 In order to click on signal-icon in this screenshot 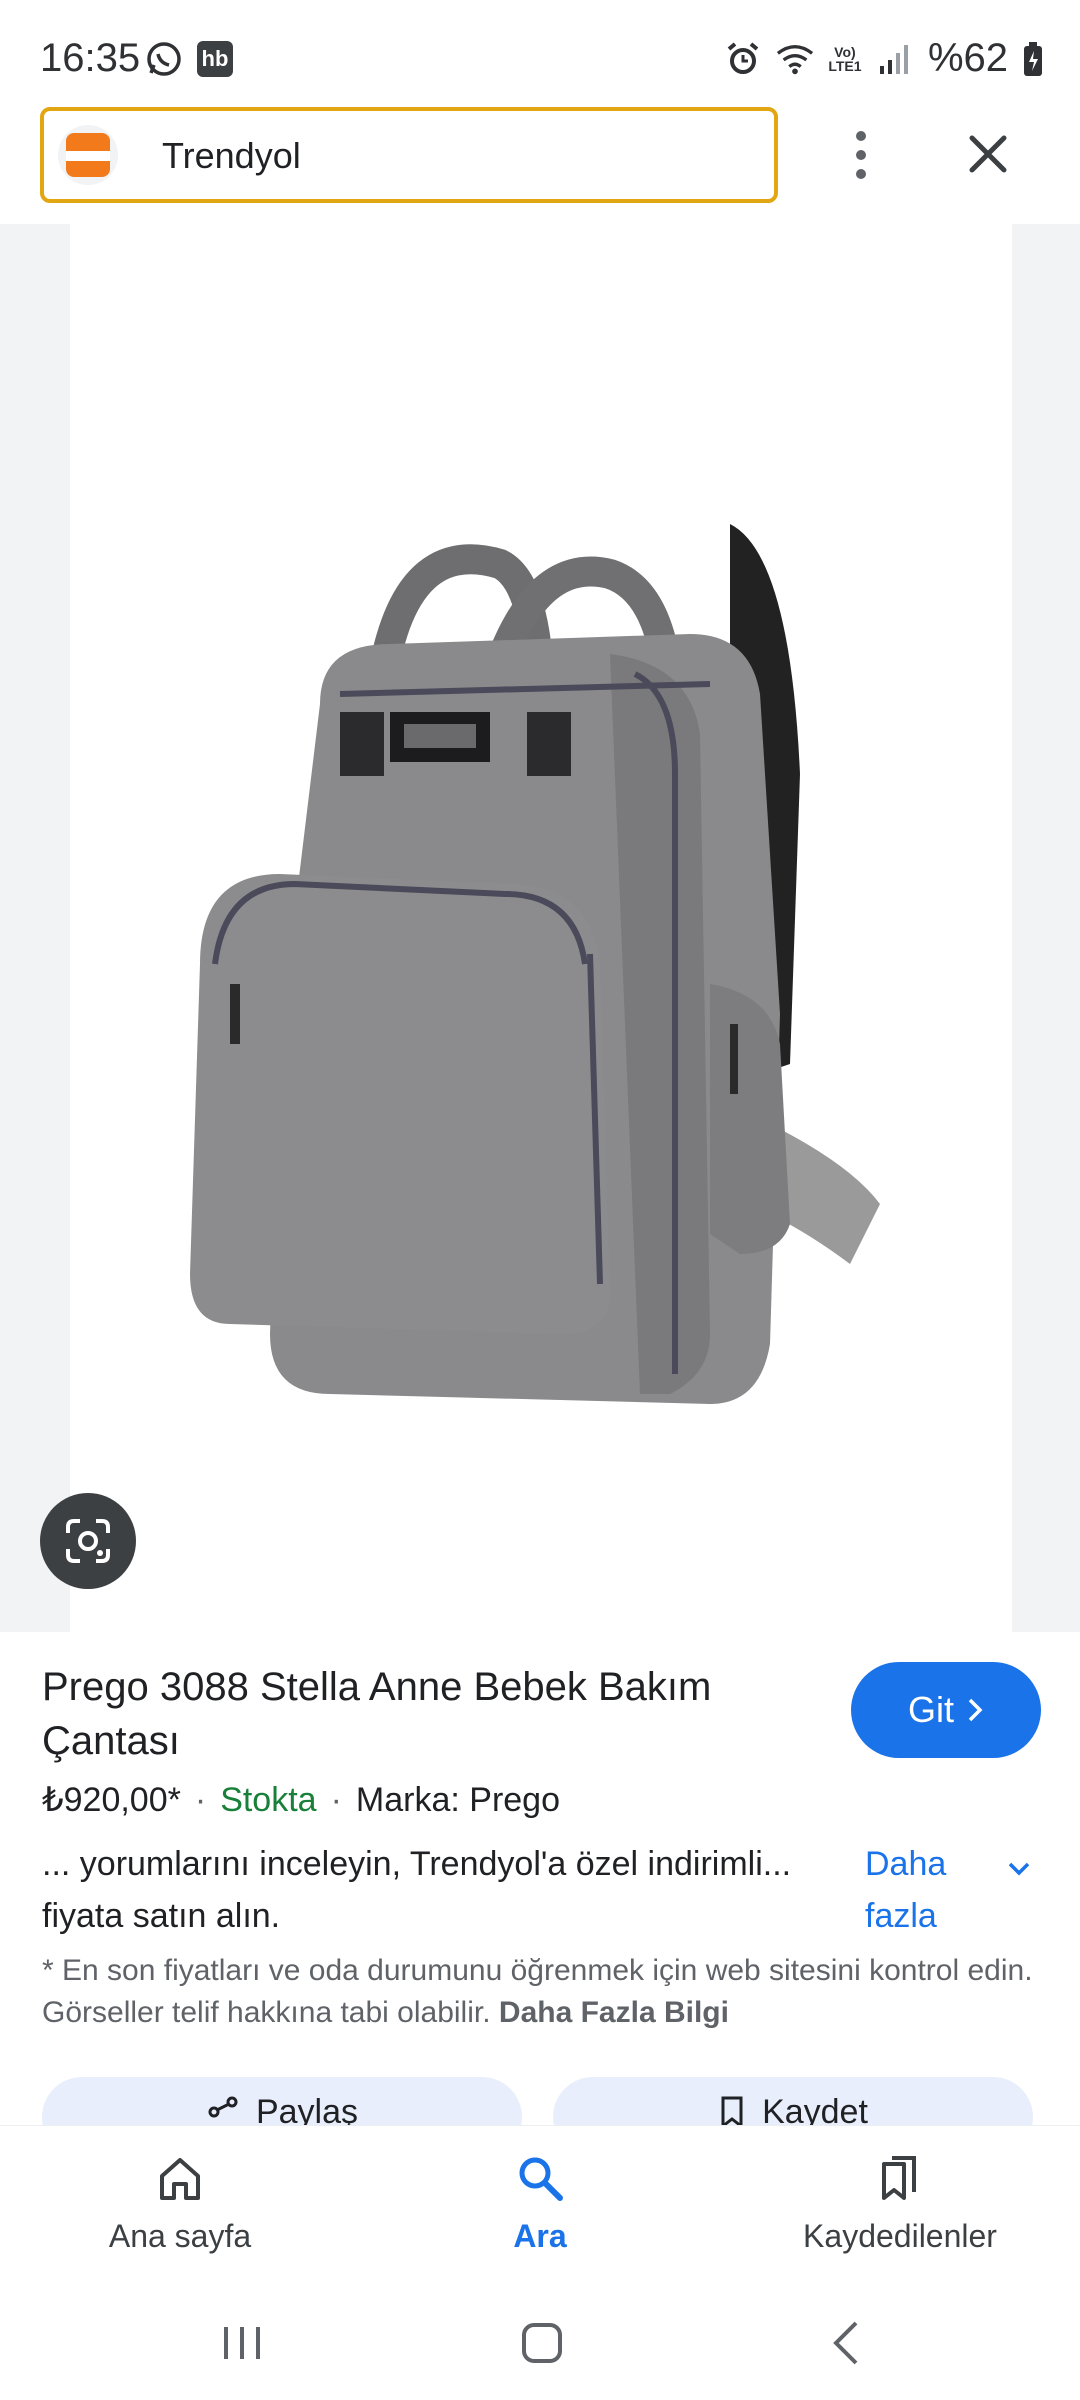, I will do `click(895, 59)`.